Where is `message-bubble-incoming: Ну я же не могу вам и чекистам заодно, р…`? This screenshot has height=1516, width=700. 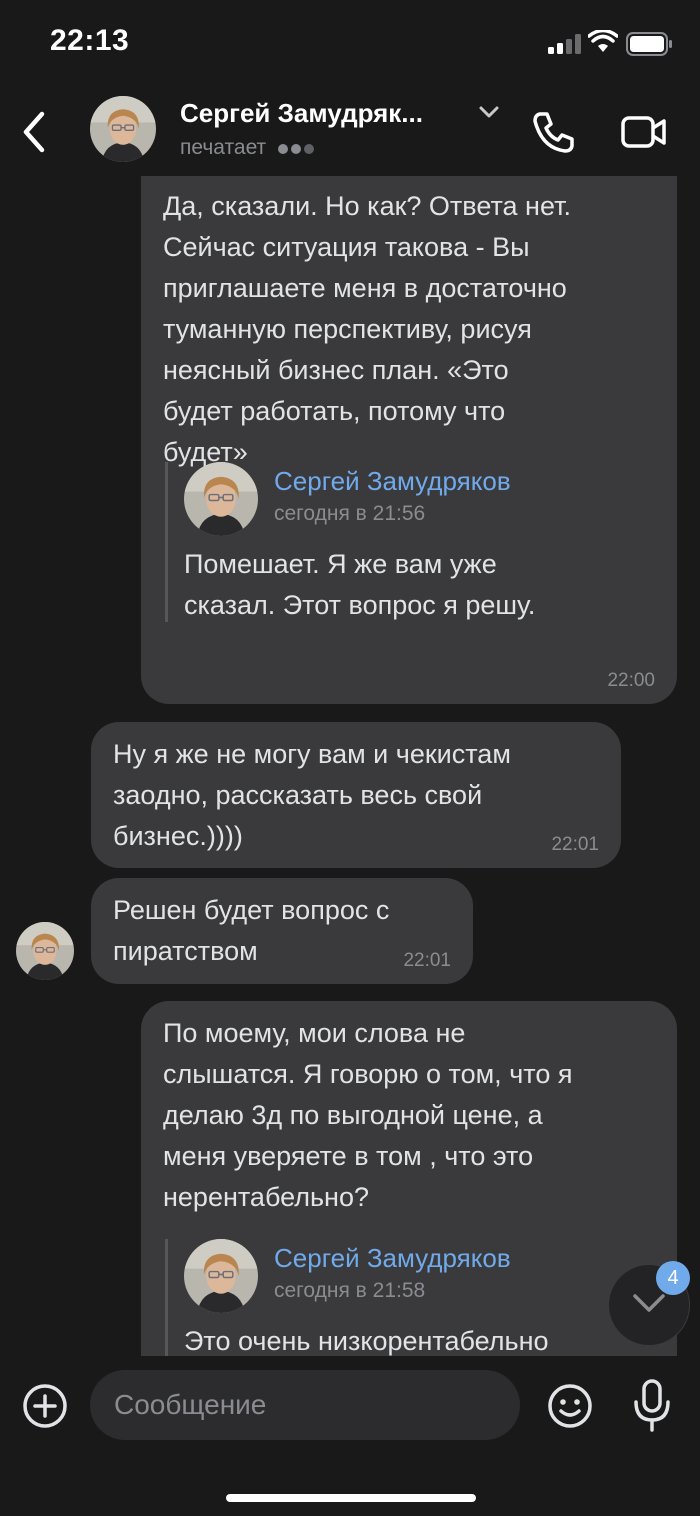 message-bubble-incoming: Ну я же не могу вам и чекистам заодно, р… is located at coordinates (356, 795).